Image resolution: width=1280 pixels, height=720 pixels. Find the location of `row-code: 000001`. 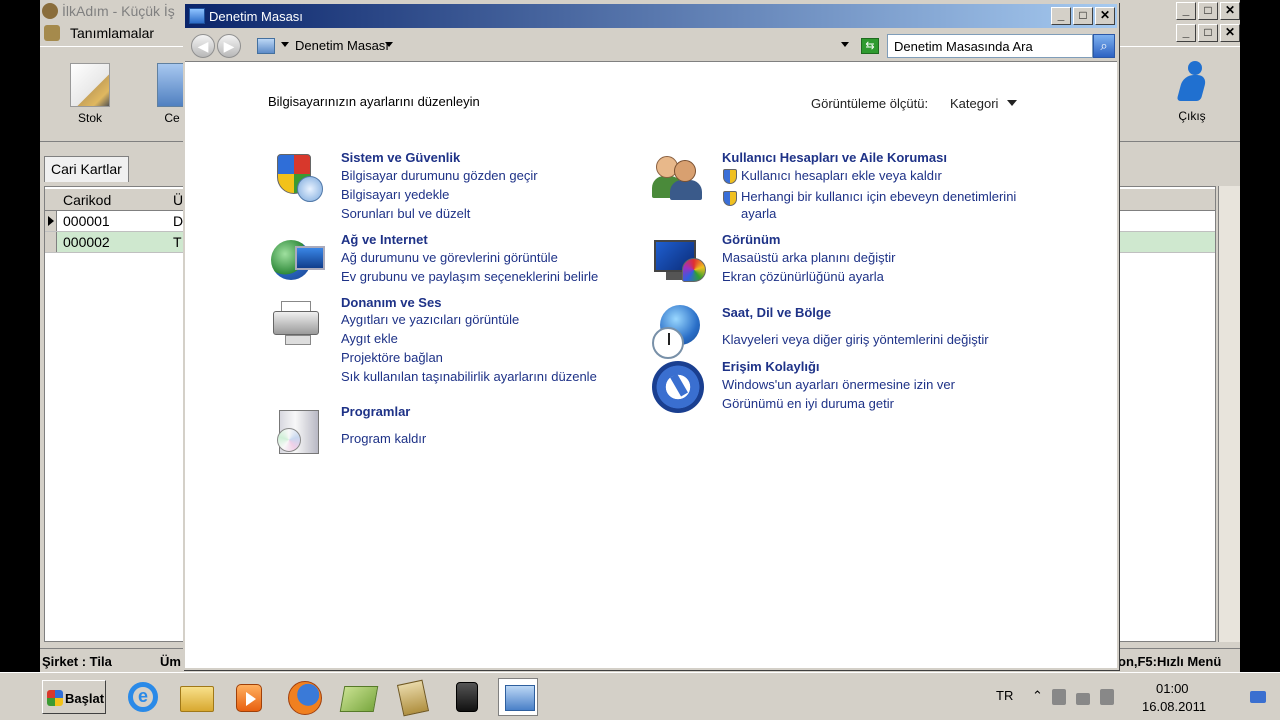

row-code: 000001 is located at coordinates (86, 221).